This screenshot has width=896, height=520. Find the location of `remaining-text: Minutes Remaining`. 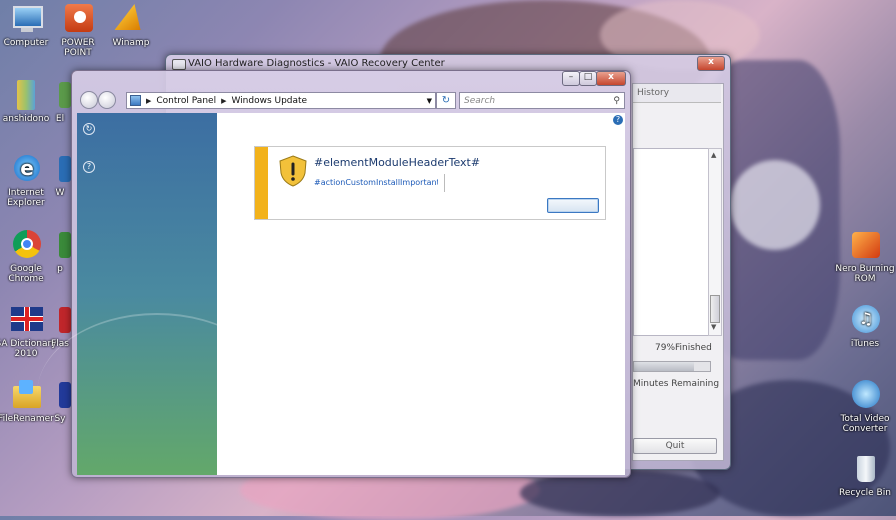

remaining-text: Minutes Remaining is located at coordinates (676, 384).